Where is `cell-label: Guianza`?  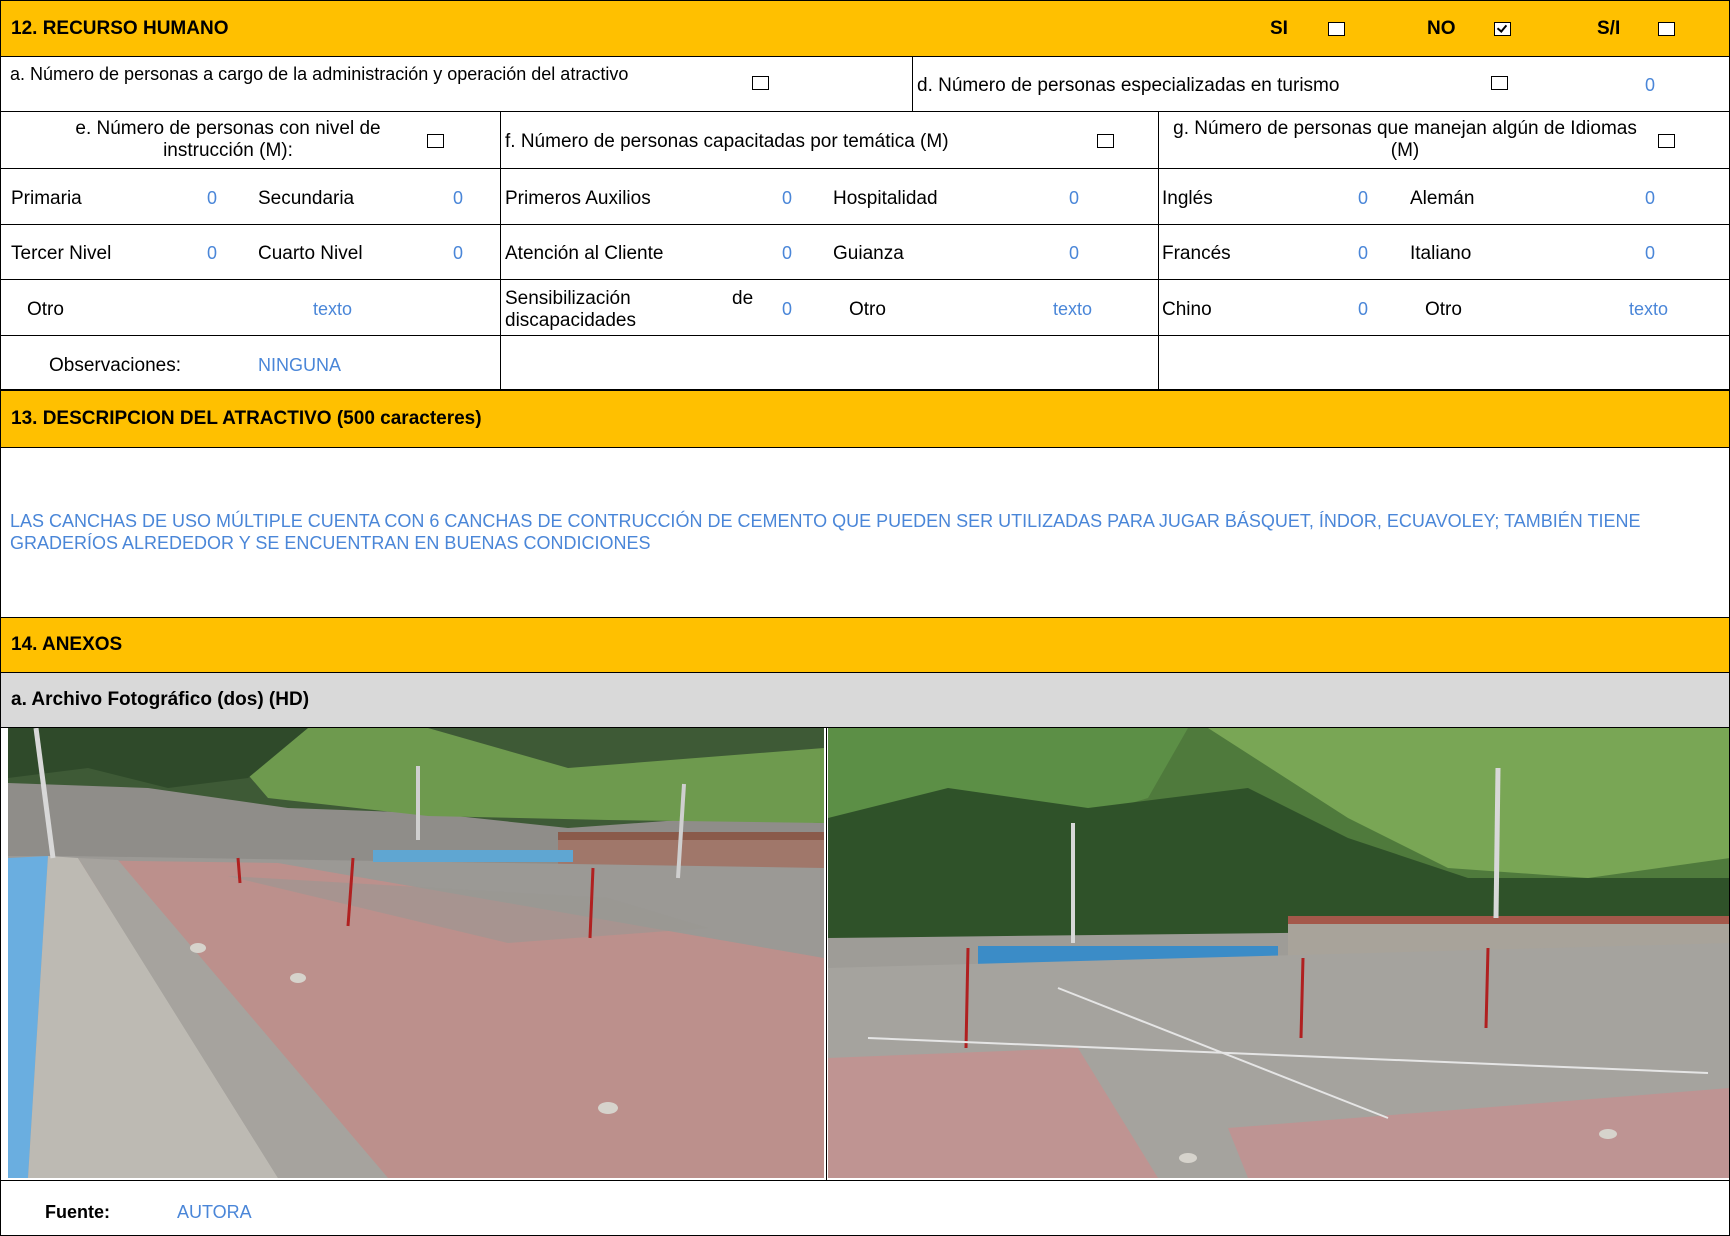 cell-label: Guianza is located at coordinates (868, 253).